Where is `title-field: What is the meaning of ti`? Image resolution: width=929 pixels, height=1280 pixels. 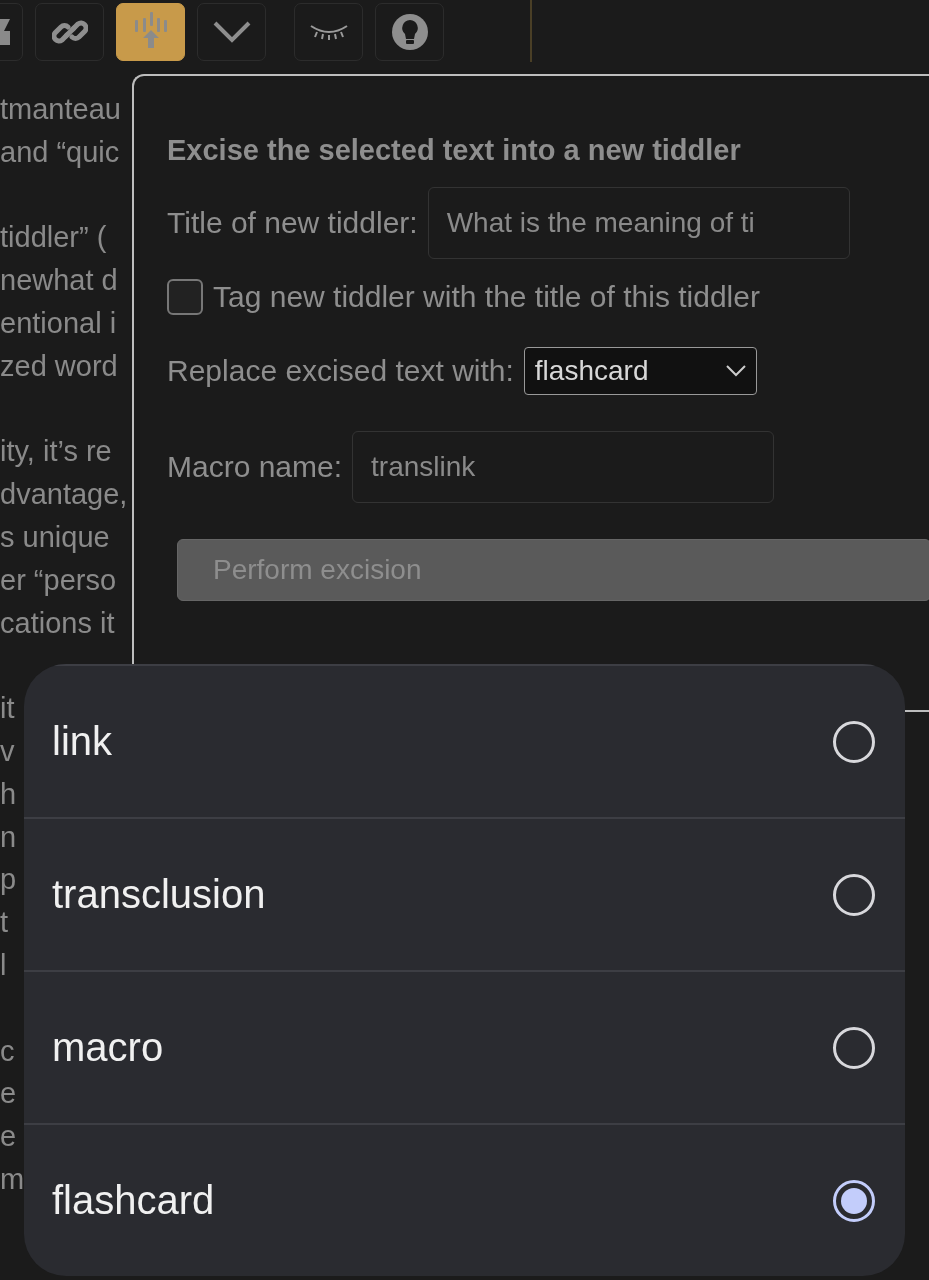
title-field: What is the meaning of ti is located at coordinates (638, 223).